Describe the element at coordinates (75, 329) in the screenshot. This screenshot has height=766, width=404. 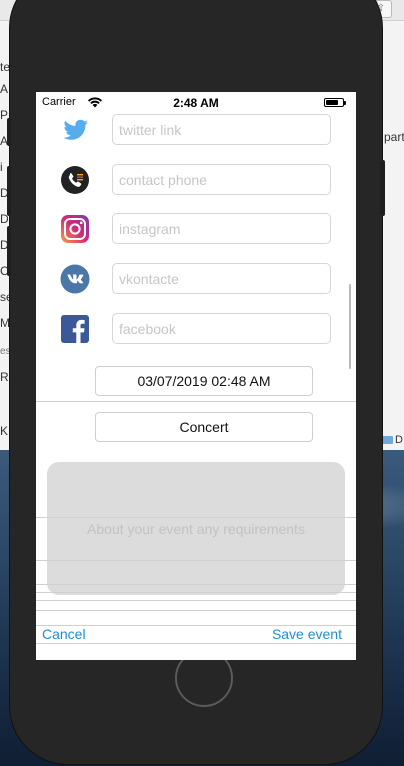
I see `facebook-icon` at that location.